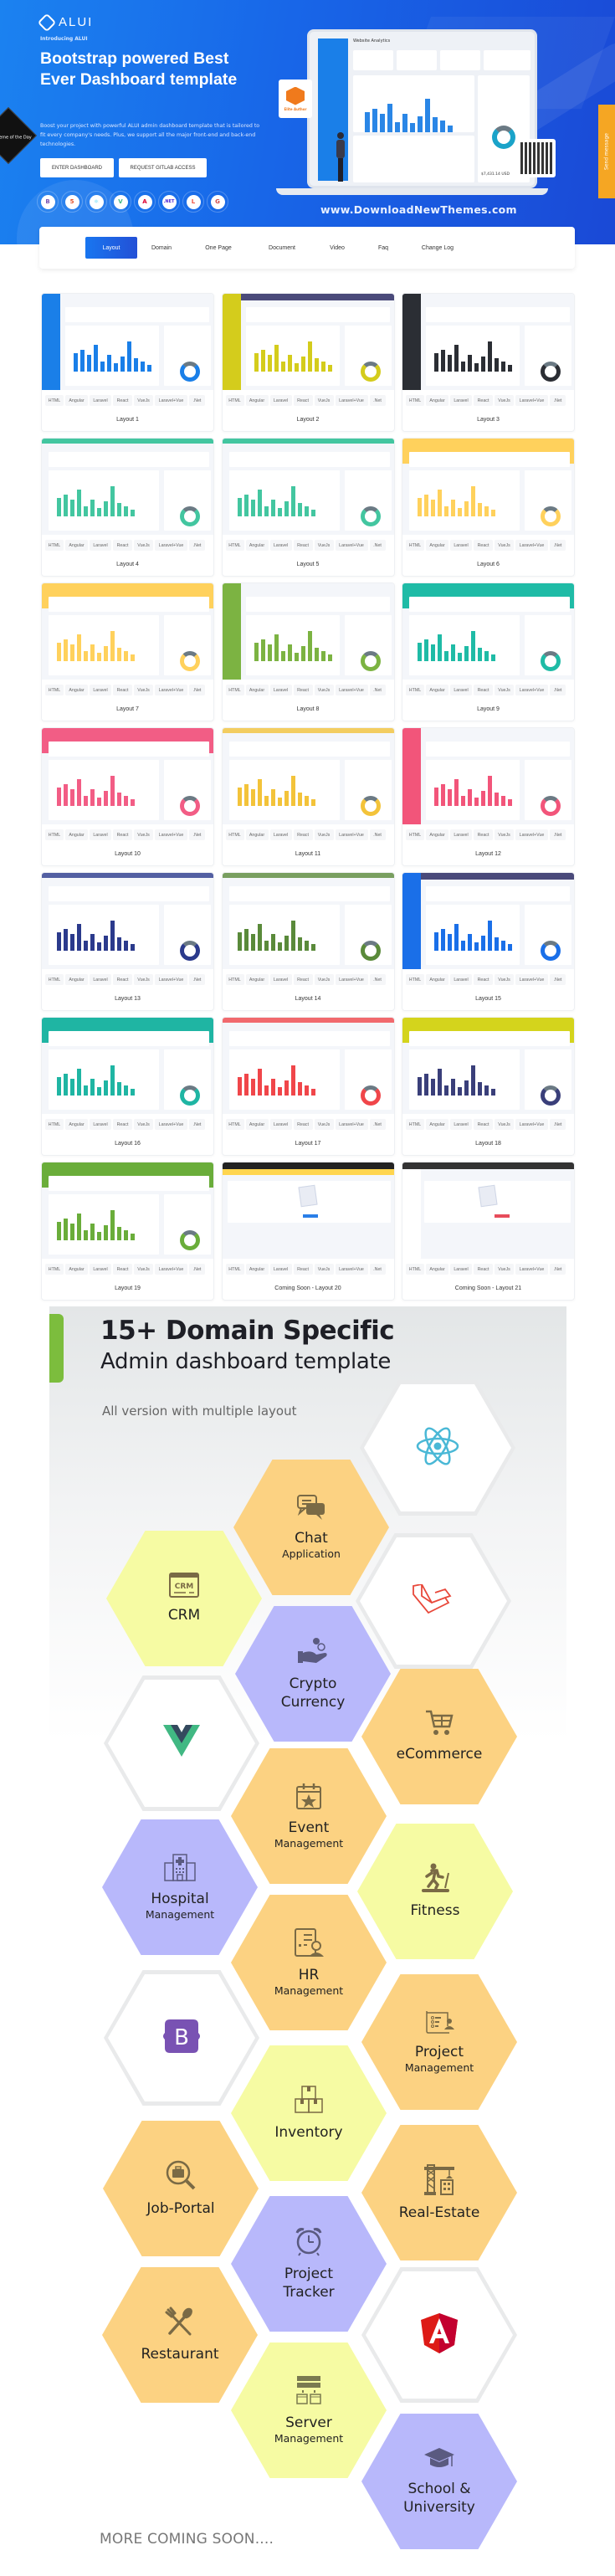  Describe the element at coordinates (282, 248) in the screenshot. I see `nav-document: Document` at that location.